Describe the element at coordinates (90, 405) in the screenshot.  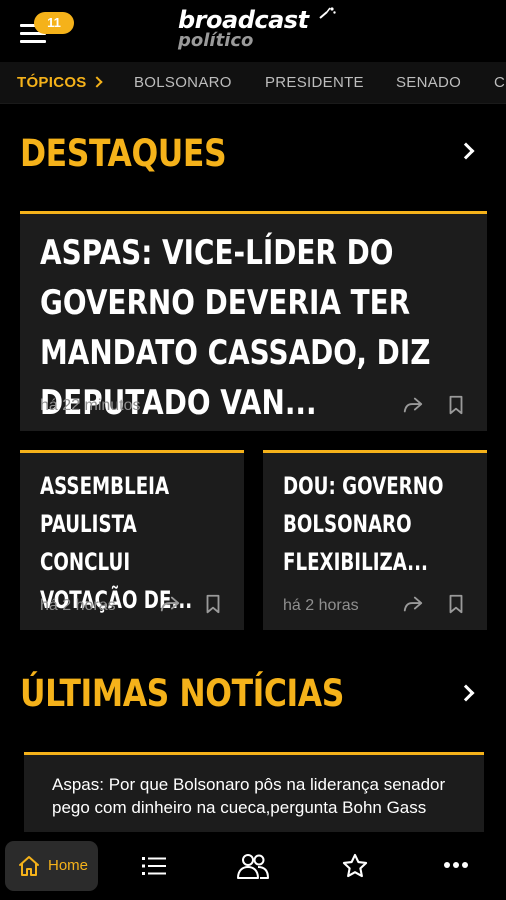
I see `news-time: há 22 minutos` at that location.